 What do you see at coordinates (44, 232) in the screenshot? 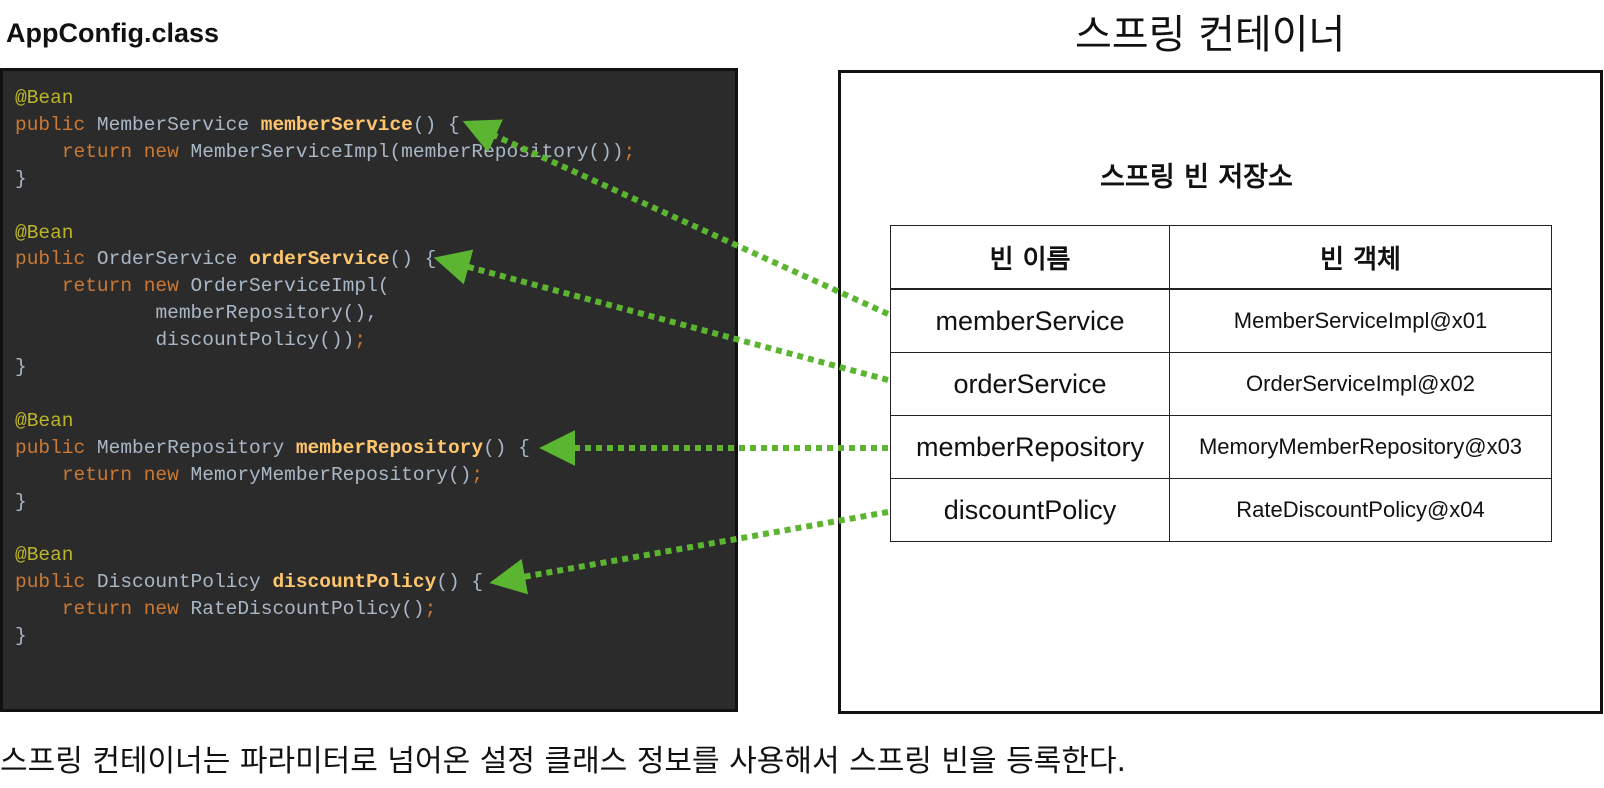
I see `bean-2-annotation: @Bean` at bounding box center [44, 232].